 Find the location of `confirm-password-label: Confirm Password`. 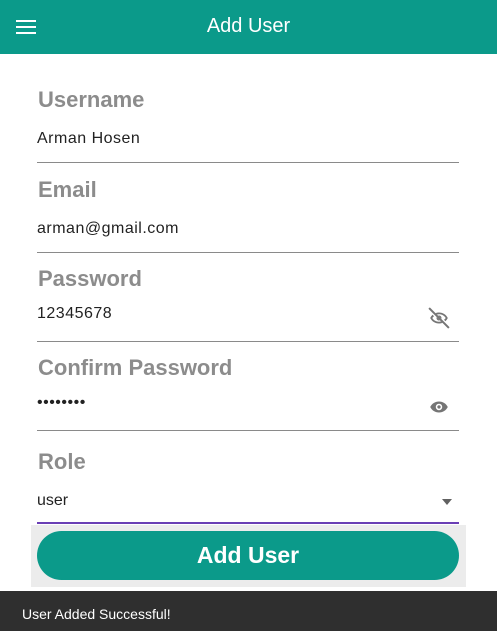

confirm-password-label: Confirm Password is located at coordinates (135, 367).